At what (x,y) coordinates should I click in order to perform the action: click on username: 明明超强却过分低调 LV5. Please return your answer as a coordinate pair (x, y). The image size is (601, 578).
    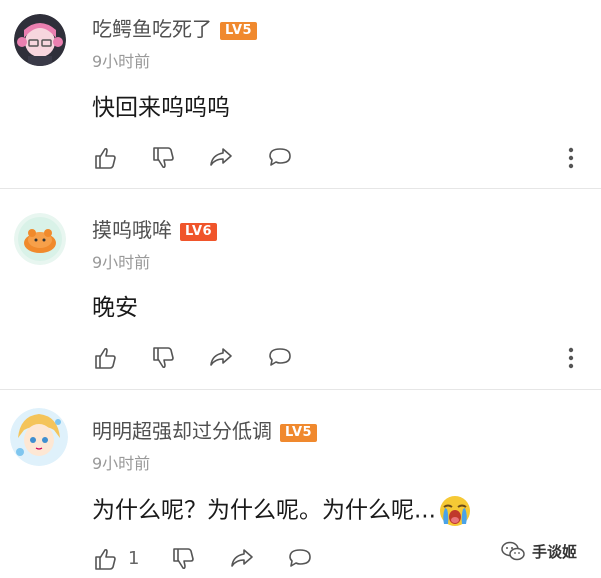
    Looking at the image, I should click on (205, 431).